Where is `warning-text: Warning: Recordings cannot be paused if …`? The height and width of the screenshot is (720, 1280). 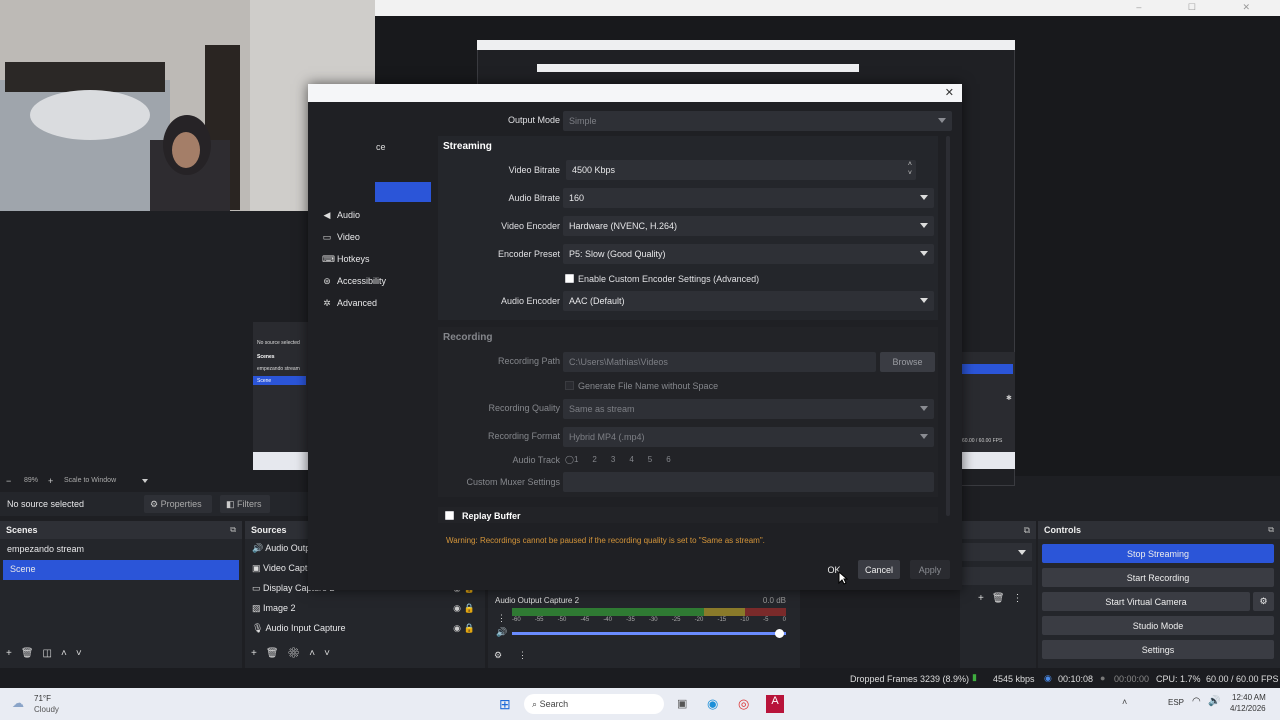
warning-text: Warning: Recordings cannot be paused if … is located at coordinates (605, 540).